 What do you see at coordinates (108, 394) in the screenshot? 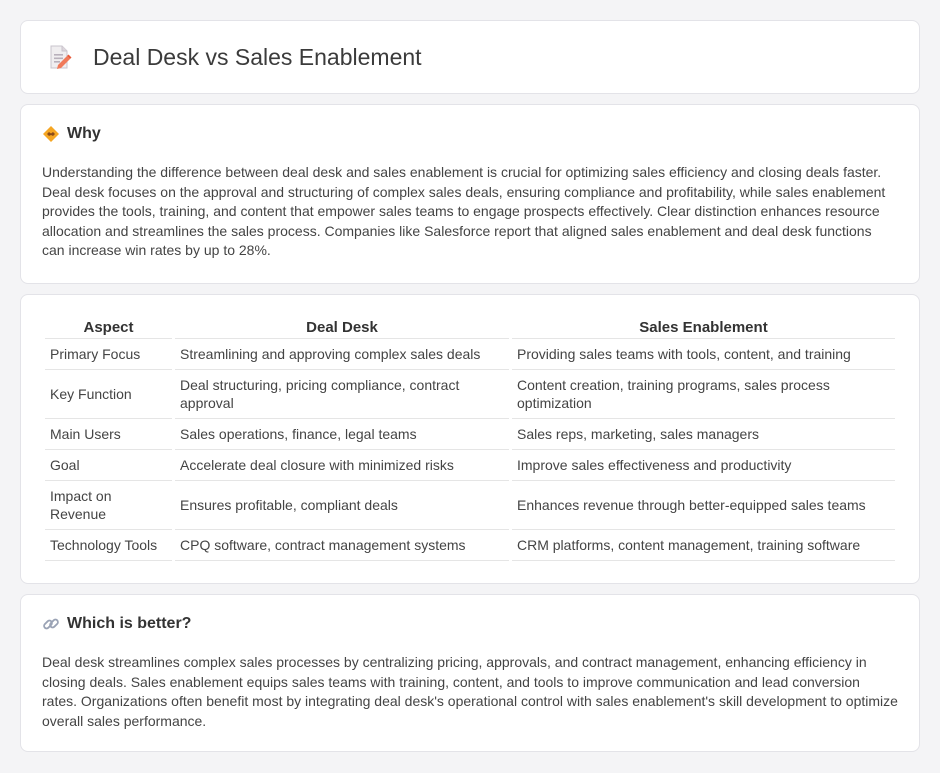
I see `cell-aspect: Key Function` at bounding box center [108, 394].